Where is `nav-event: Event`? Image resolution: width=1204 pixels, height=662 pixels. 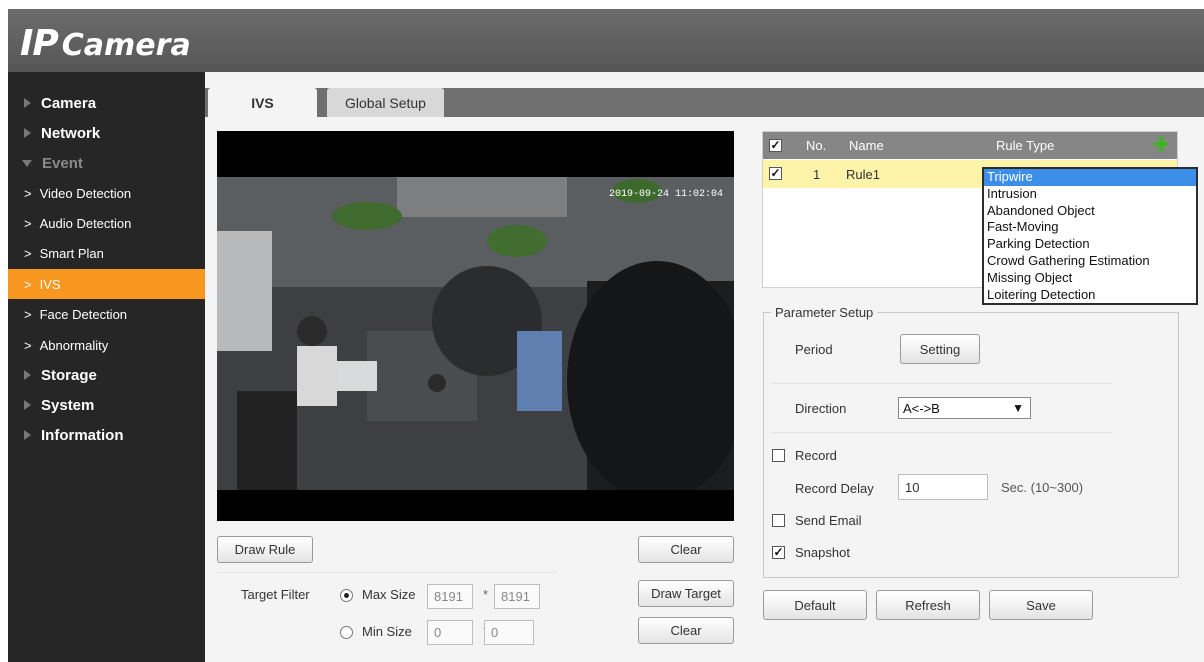 nav-event: Event is located at coordinates (106, 163).